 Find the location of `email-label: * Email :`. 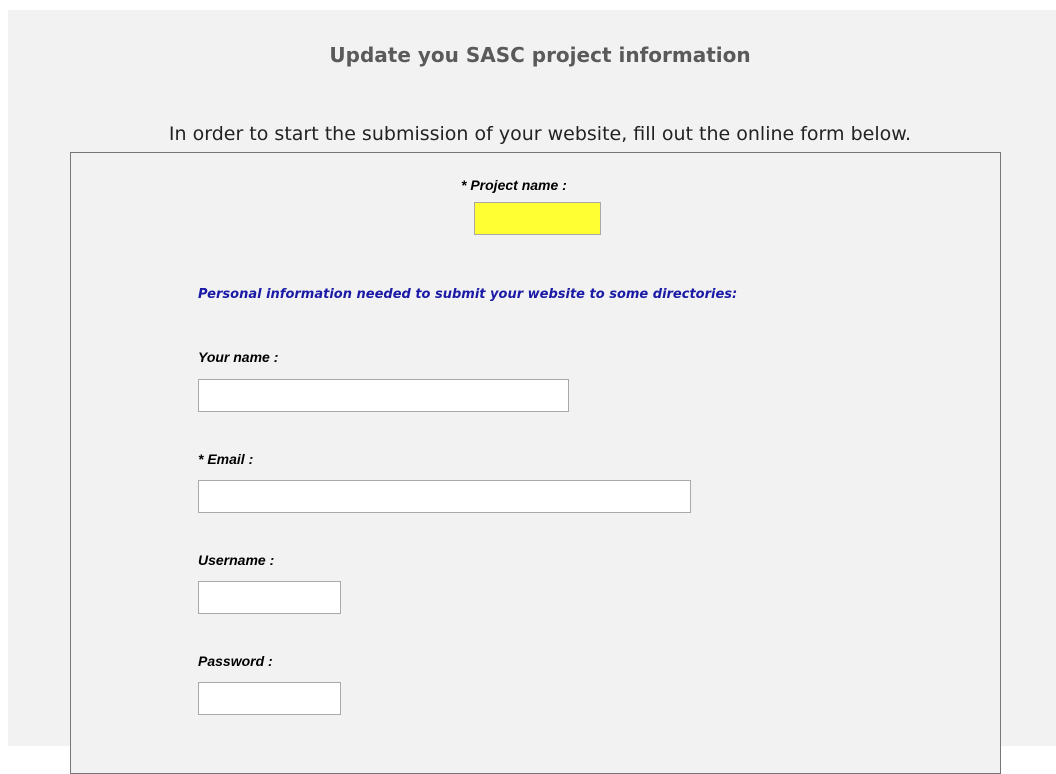

email-label: * Email : is located at coordinates (226, 459).